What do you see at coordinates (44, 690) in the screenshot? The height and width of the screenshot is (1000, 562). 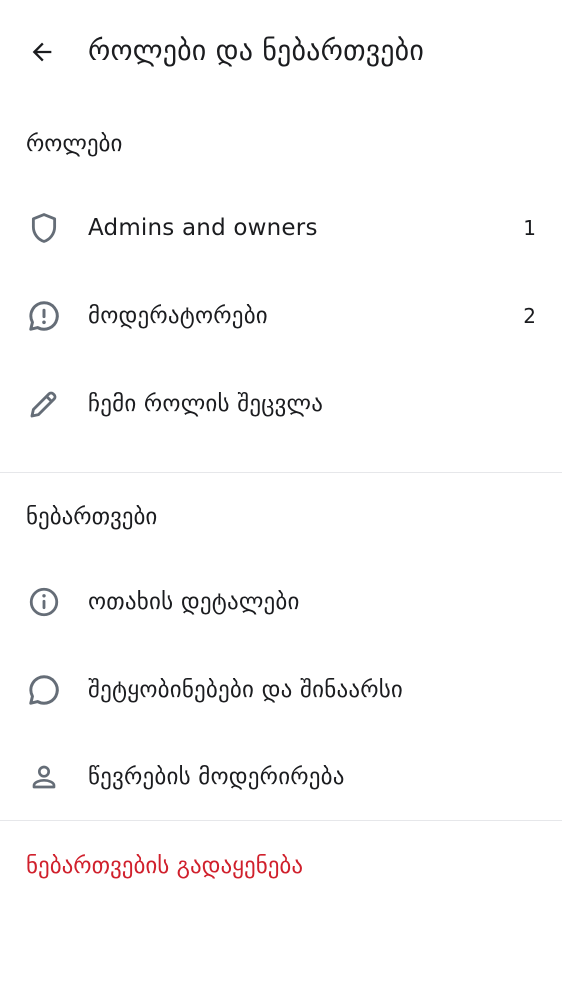 I see `chat-bubble-icon` at bounding box center [44, 690].